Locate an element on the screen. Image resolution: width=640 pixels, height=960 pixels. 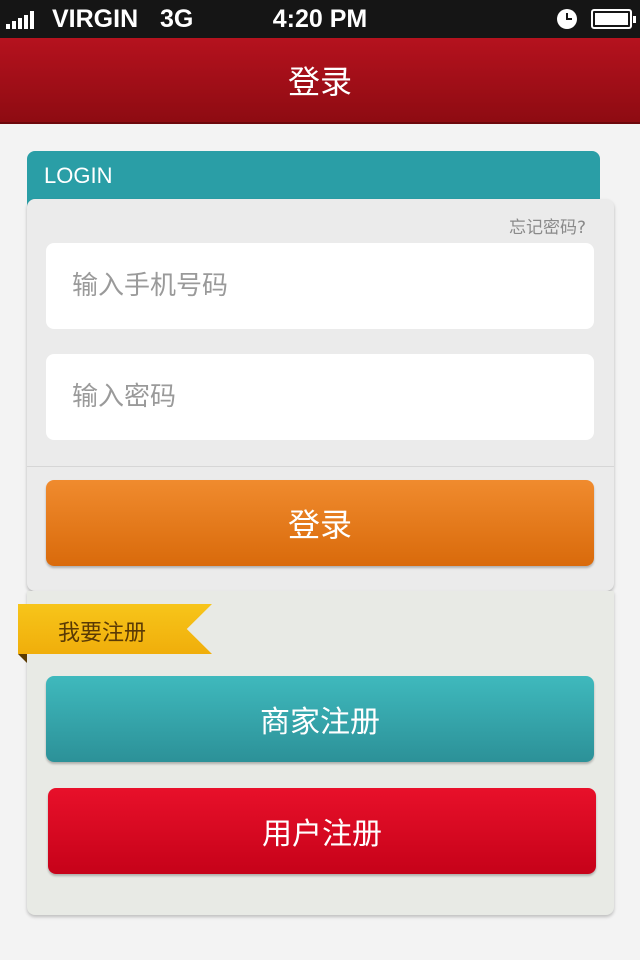
register-ribbon: 我要注册 is located at coordinates (115, 633).